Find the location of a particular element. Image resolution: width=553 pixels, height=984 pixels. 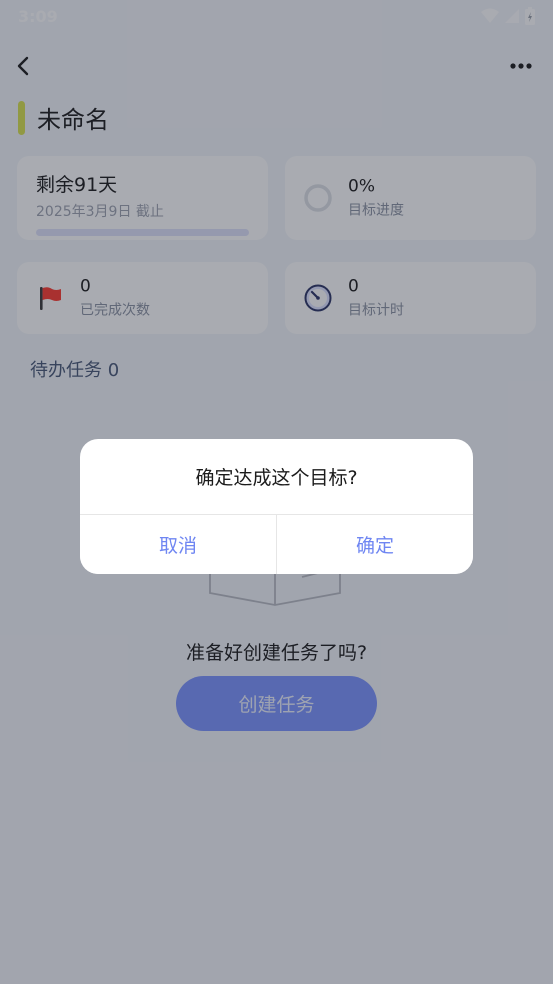

dialog-message: 确定达成这个目标? is located at coordinates (276, 477).